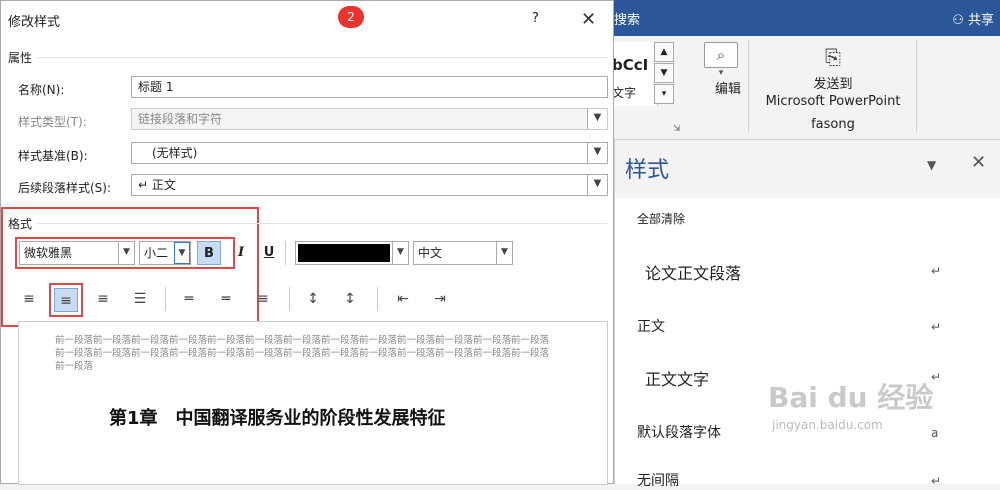 Image resolution: width=1000 pixels, height=490 pixels. I want to click on style-item-label: 正文文字, so click(677, 379).